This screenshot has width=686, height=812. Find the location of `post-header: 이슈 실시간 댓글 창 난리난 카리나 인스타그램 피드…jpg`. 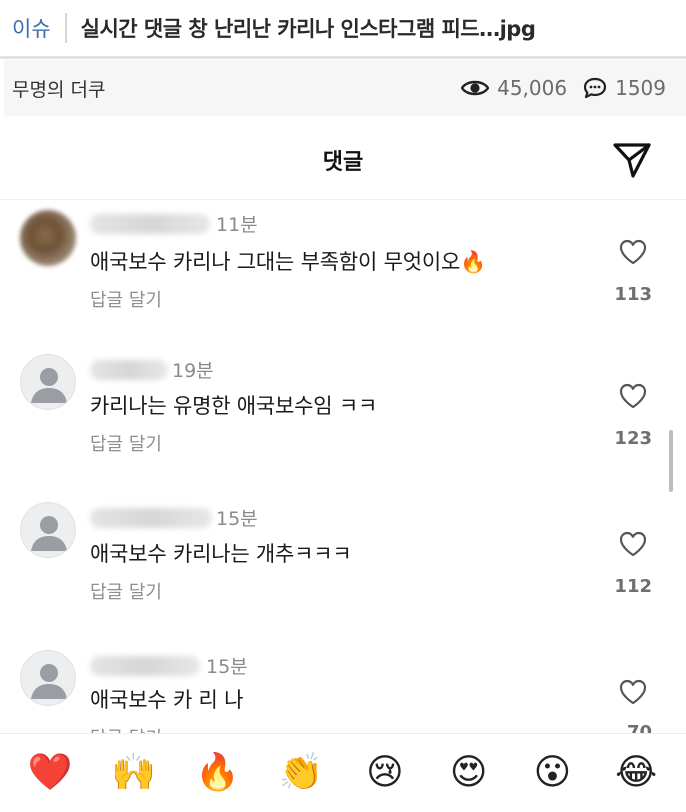

post-header: 이슈 실시간 댓글 창 난리난 카리나 인스타그램 피드…jpg is located at coordinates (343, 28).